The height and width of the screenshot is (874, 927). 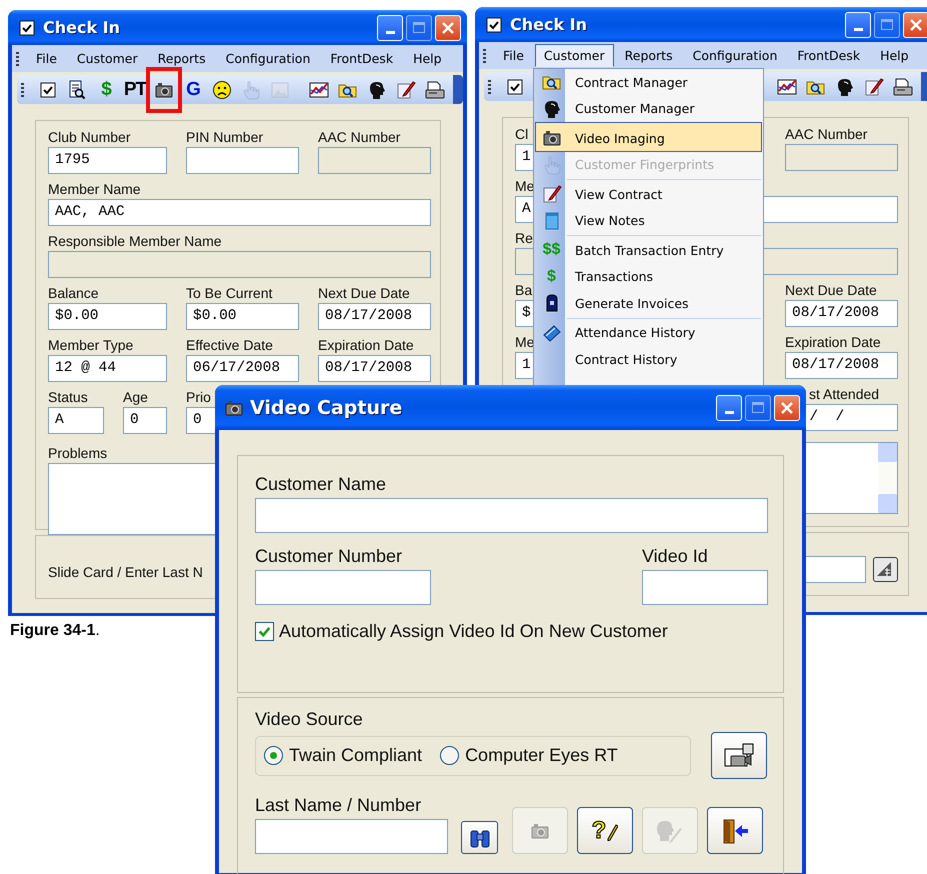 I want to click on menu-item-label: Video Imaging, so click(x=619, y=138).